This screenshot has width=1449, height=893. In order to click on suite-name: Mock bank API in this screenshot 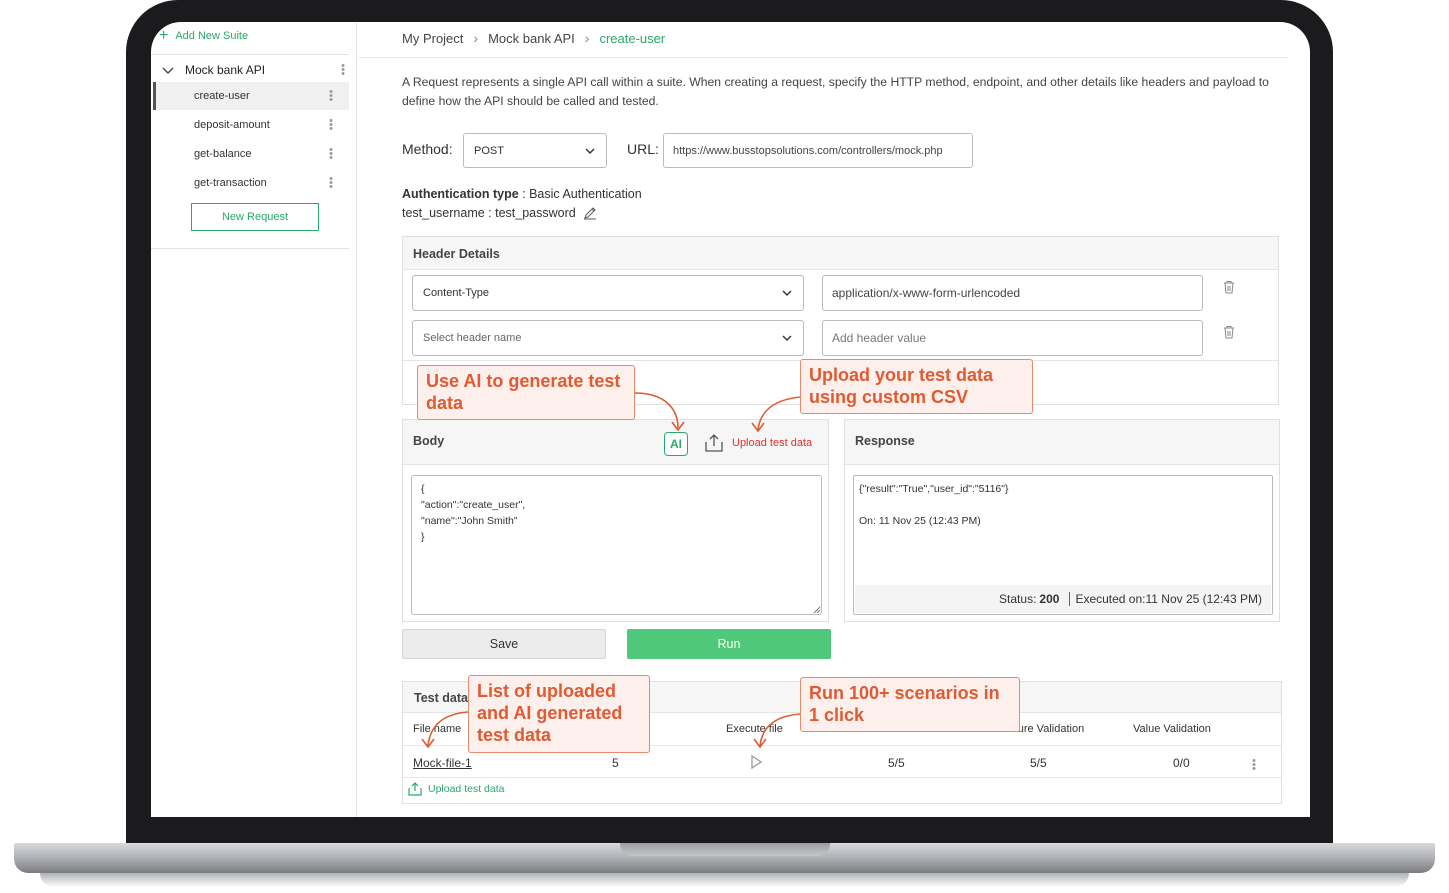, I will do `click(225, 70)`.